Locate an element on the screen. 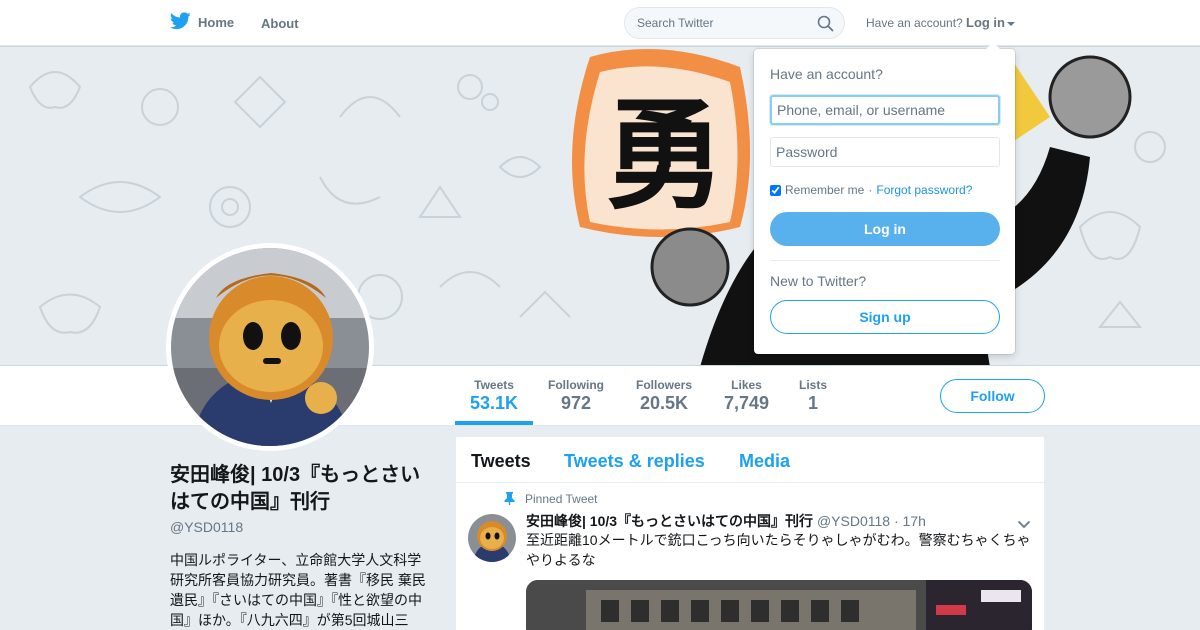  stat-label: Likes is located at coordinates (746, 385).